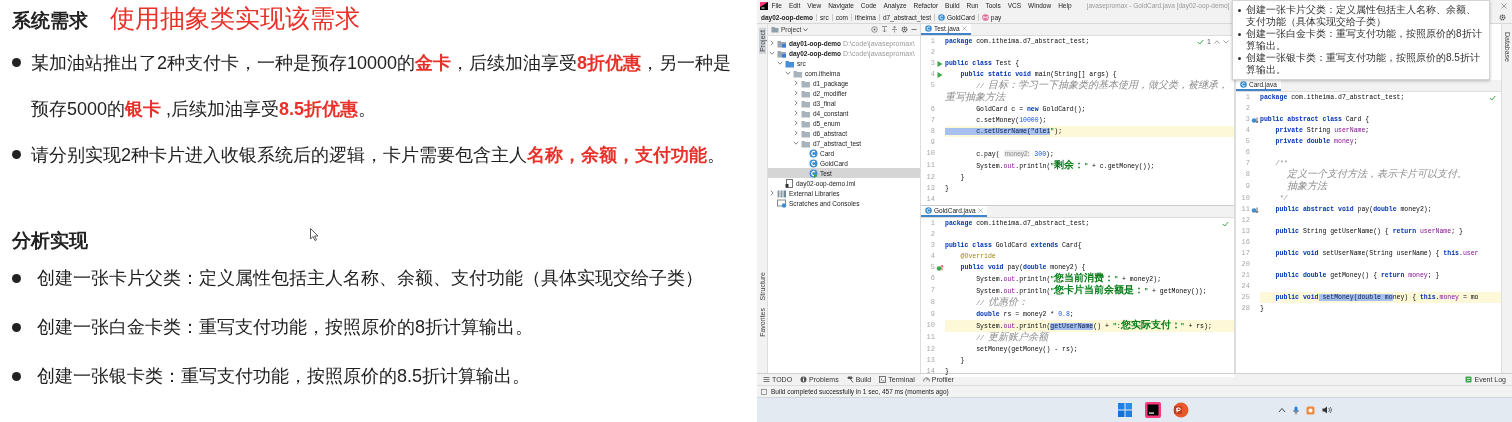  I want to click on app-tray-icon, so click(1310, 410).